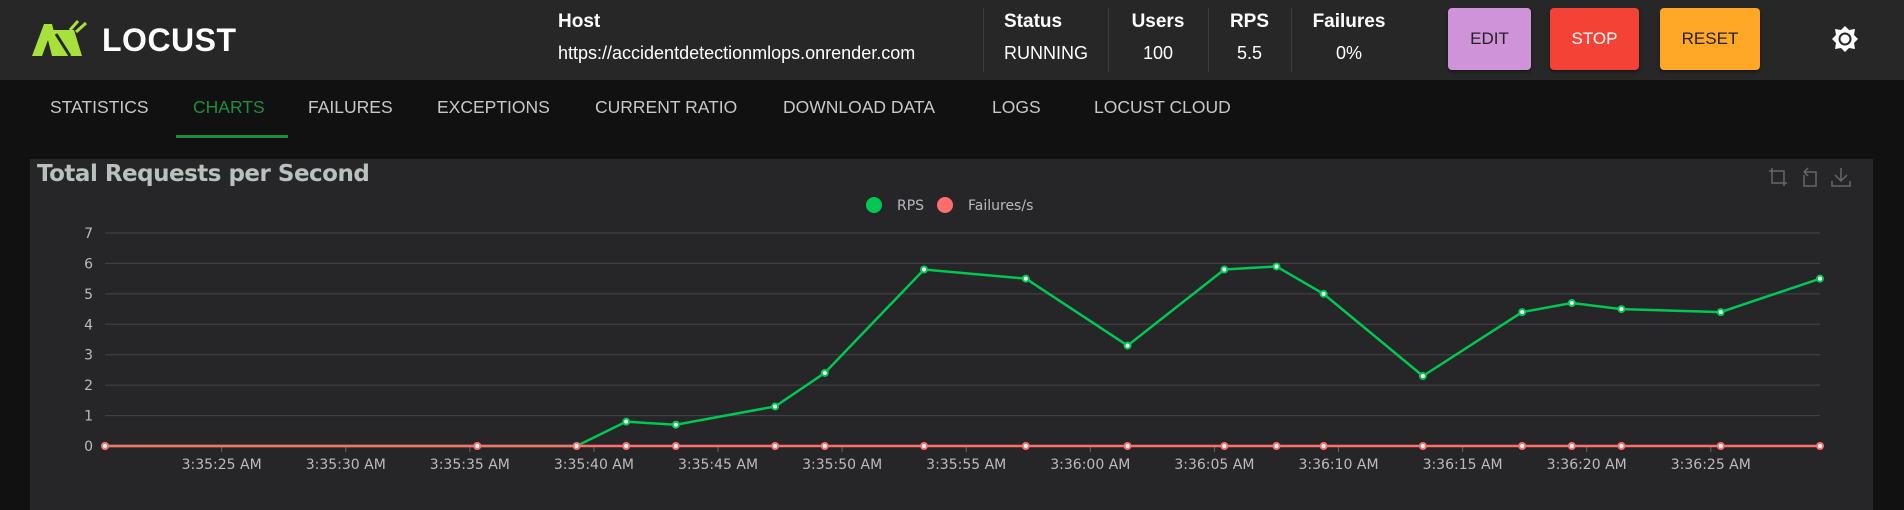 The width and height of the screenshot is (1904, 510). I want to click on x-tick-label: 3:36:05 AM, so click(1214, 465).